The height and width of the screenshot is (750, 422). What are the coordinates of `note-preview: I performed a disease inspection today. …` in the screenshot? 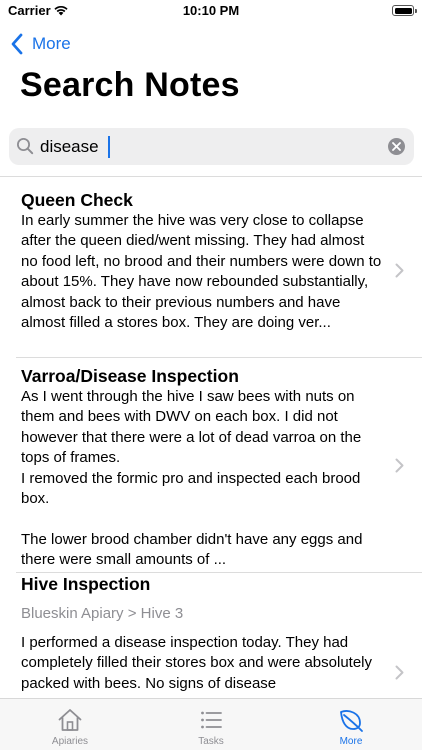 It's located at (197, 663).